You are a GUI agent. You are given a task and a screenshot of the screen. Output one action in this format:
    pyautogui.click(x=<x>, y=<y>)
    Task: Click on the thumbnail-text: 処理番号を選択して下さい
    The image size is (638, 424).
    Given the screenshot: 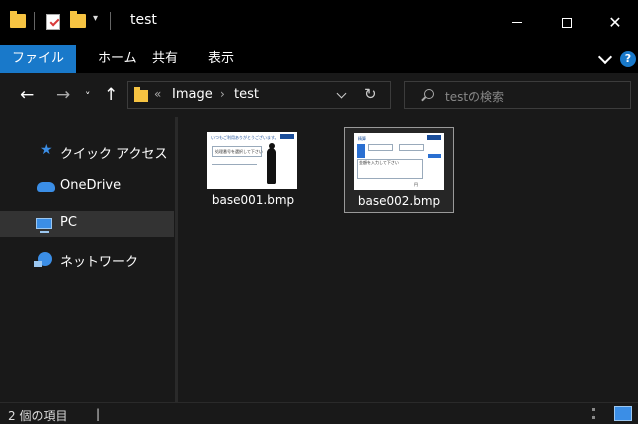 What is the action you would take?
    pyautogui.click(x=239, y=151)
    